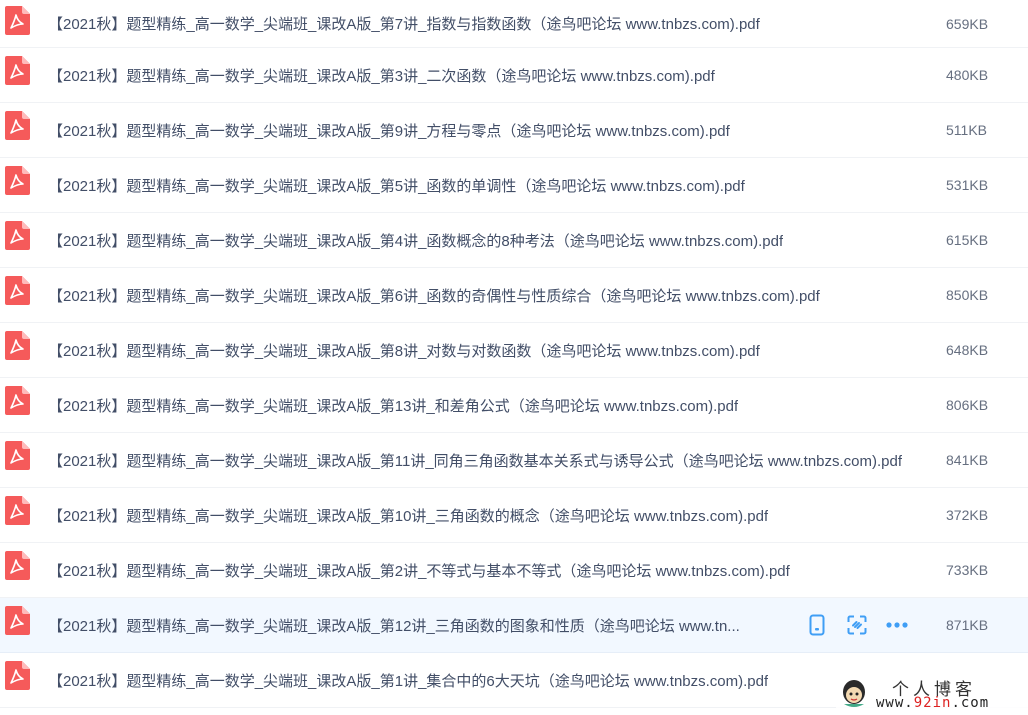 This screenshot has height=715, width=1028. What do you see at coordinates (967, 295) in the screenshot?
I see `file-size: 850KB` at bounding box center [967, 295].